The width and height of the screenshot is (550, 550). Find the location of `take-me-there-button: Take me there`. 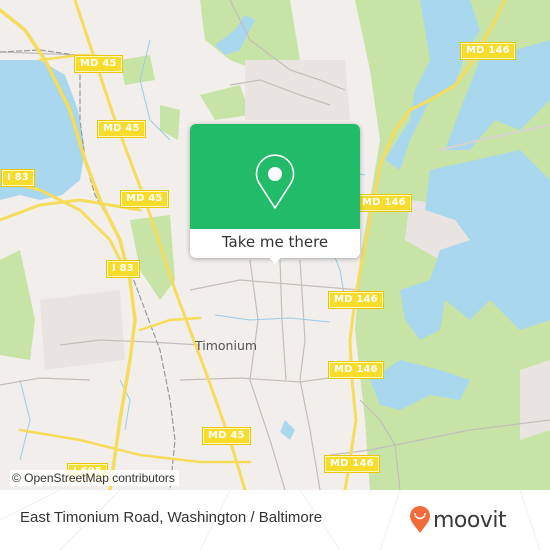

take-me-there-button: Take me there is located at coordinates (275, 243).